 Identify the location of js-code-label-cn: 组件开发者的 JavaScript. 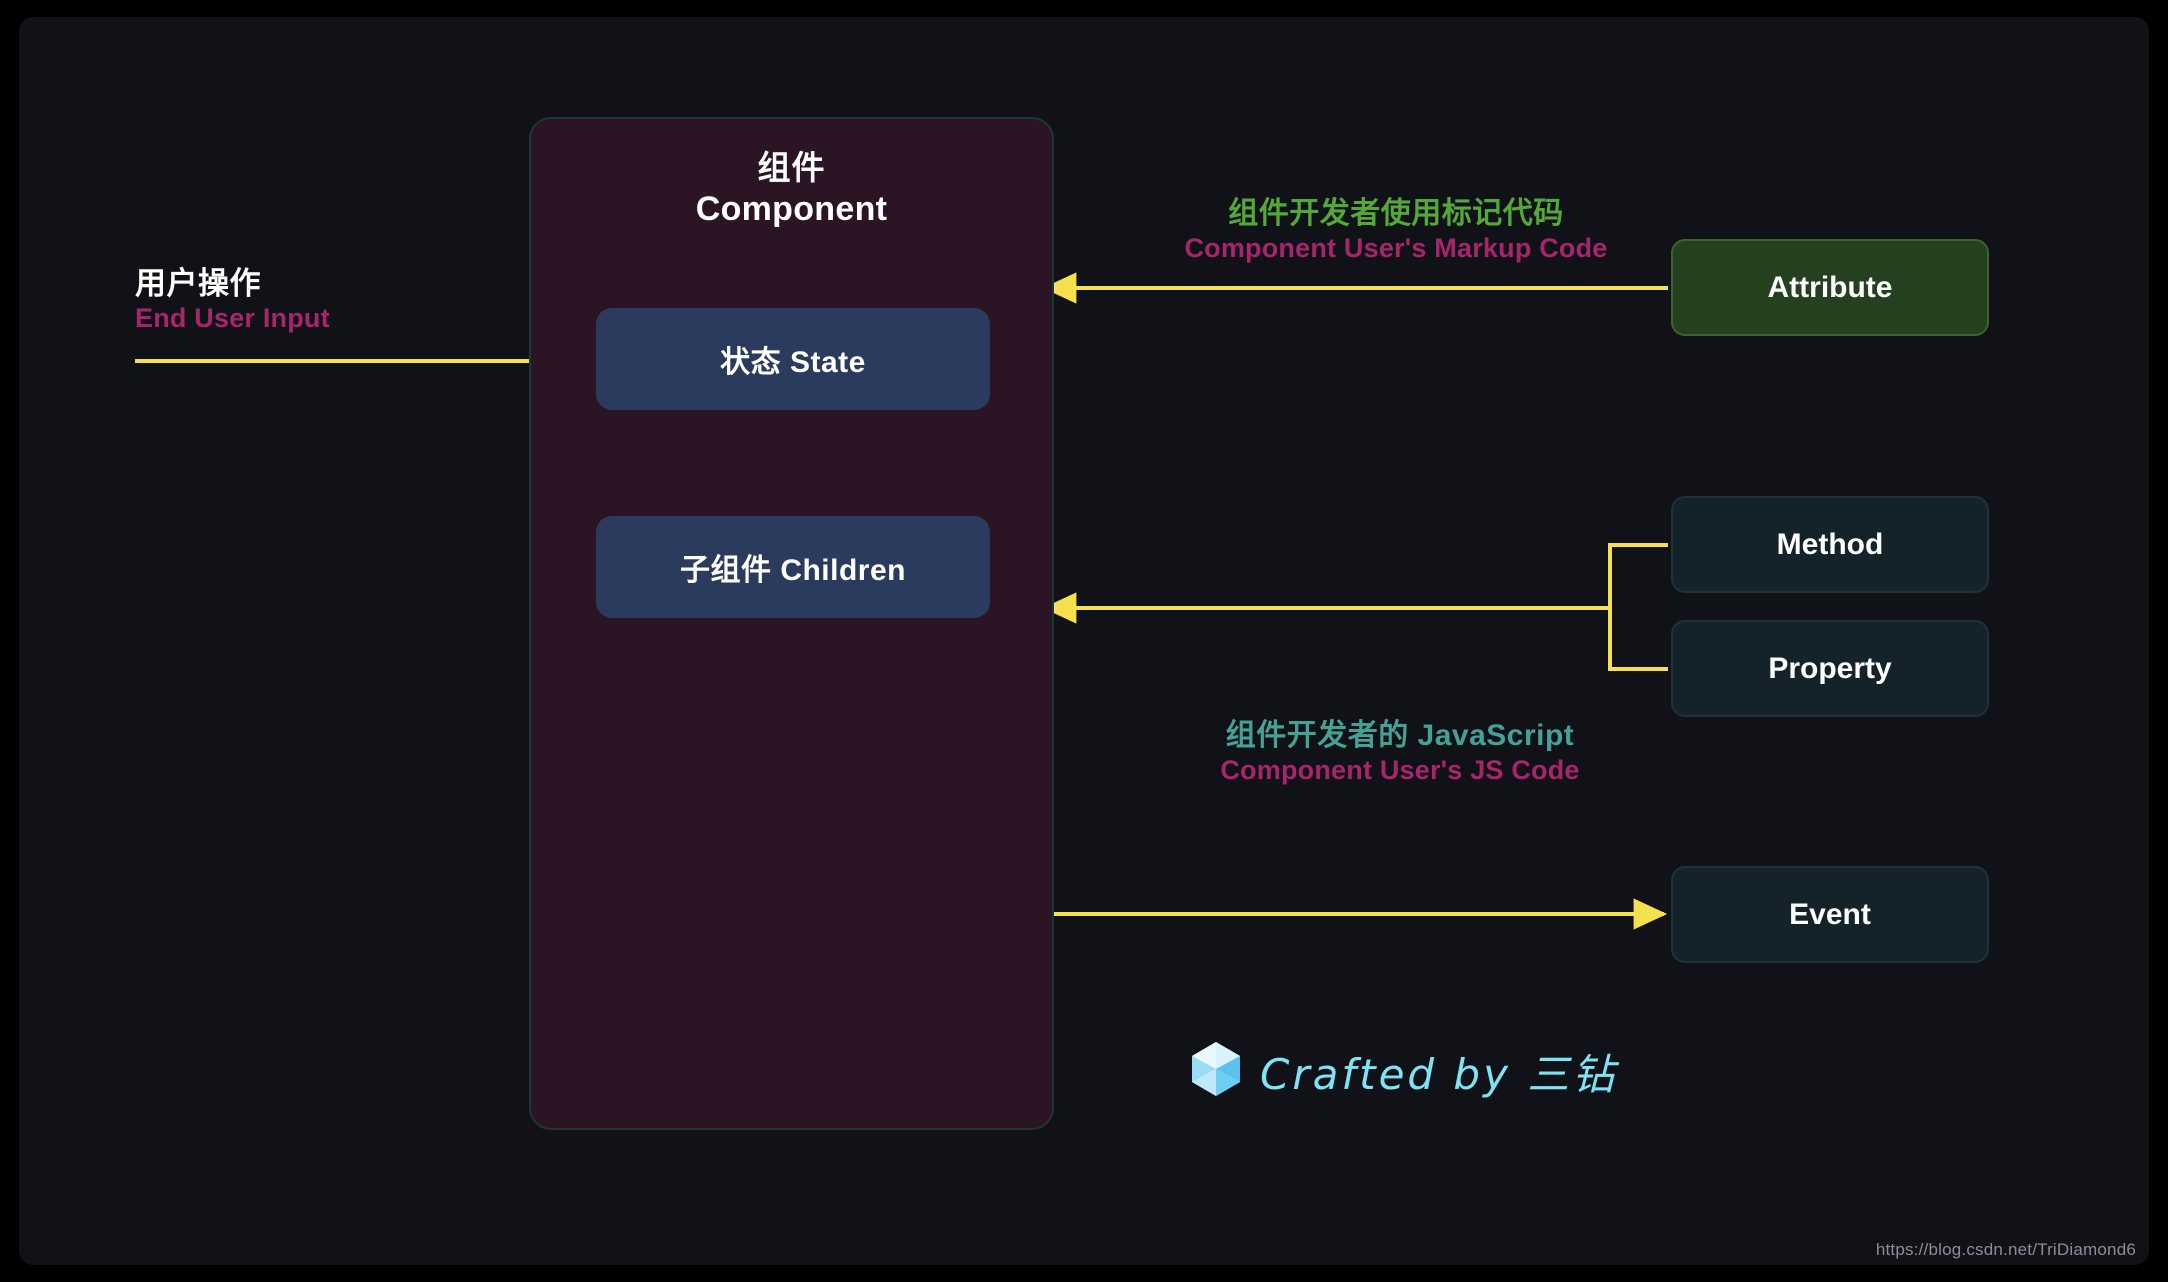
(1400, 735).